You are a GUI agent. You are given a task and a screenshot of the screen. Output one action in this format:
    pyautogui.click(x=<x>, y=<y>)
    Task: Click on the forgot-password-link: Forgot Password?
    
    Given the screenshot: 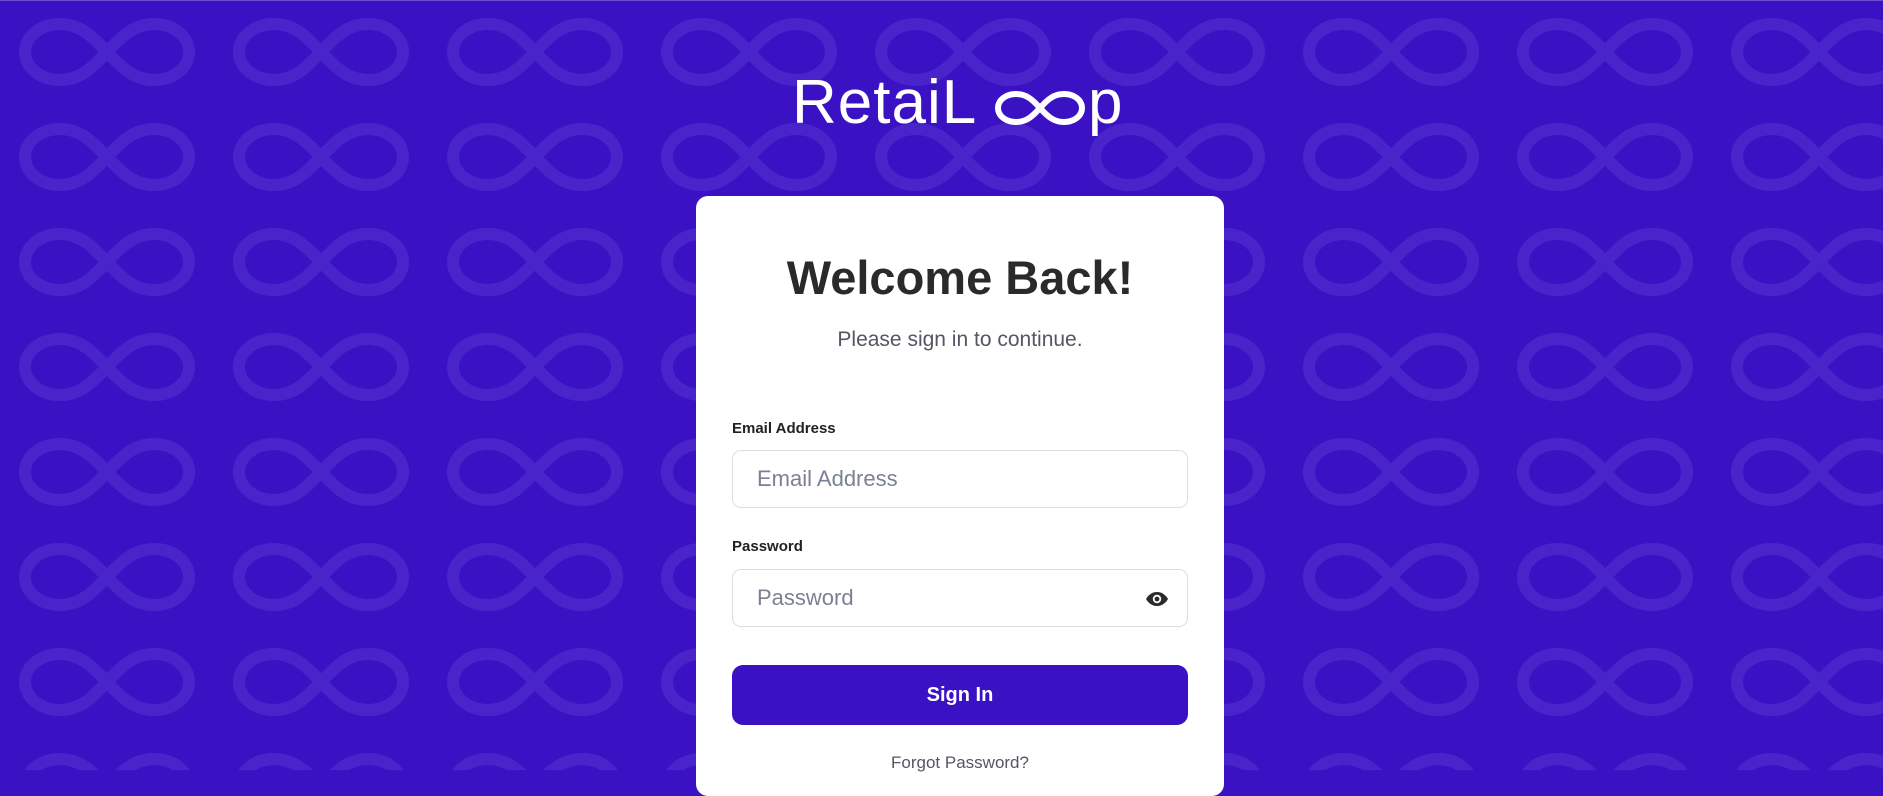 What is the action you would take?
    pyautogui.click(x=960, y=763)
    